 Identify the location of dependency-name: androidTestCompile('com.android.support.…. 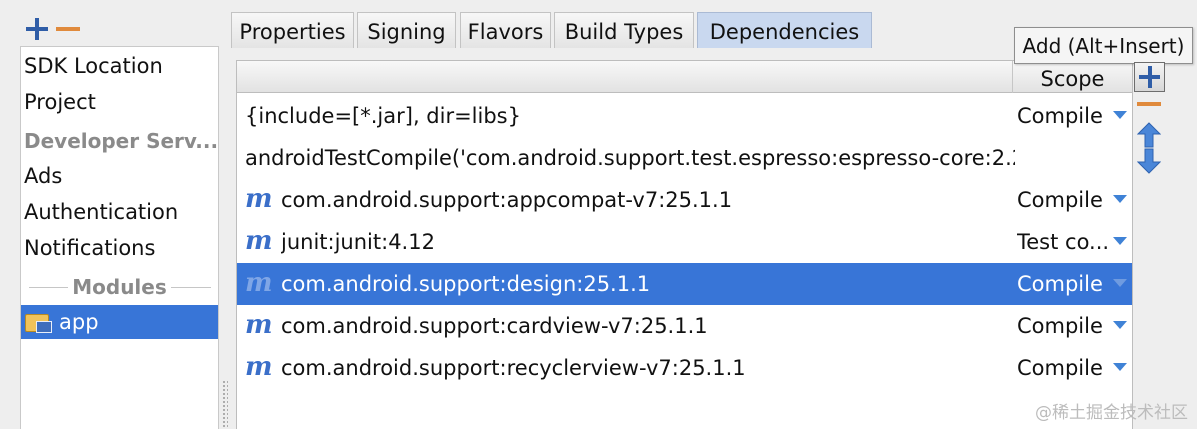
(630, 158).